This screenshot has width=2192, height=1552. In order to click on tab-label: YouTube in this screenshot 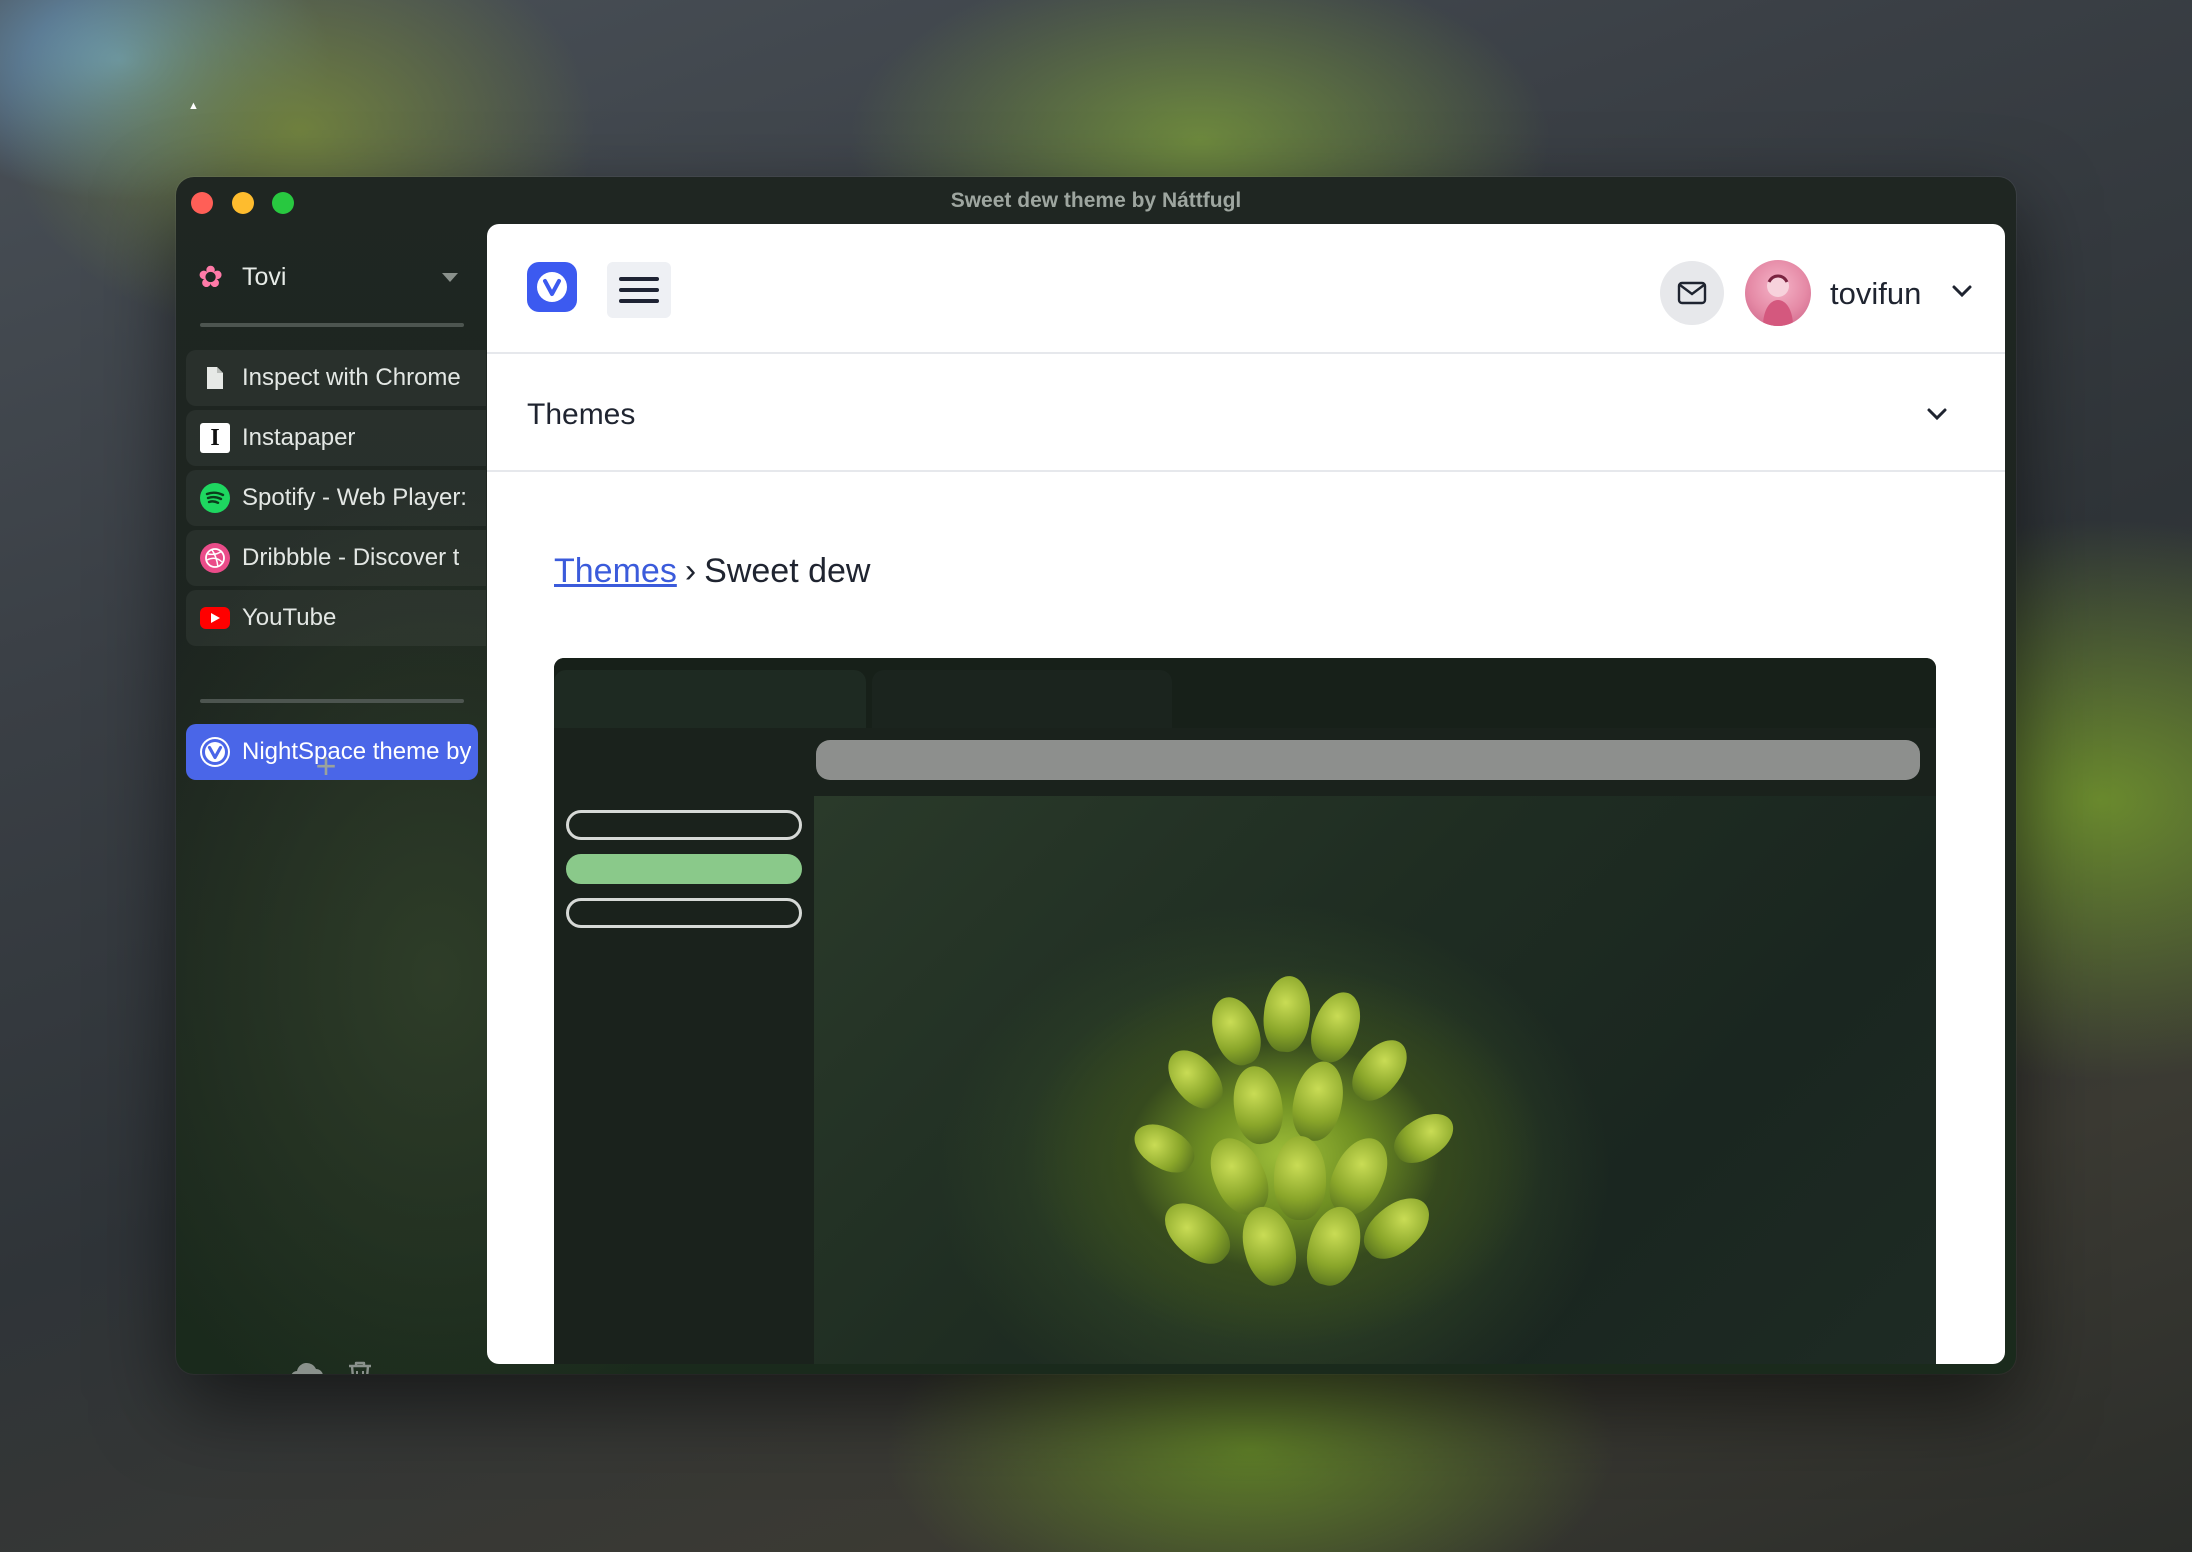, I will do `click(289, 617)`.